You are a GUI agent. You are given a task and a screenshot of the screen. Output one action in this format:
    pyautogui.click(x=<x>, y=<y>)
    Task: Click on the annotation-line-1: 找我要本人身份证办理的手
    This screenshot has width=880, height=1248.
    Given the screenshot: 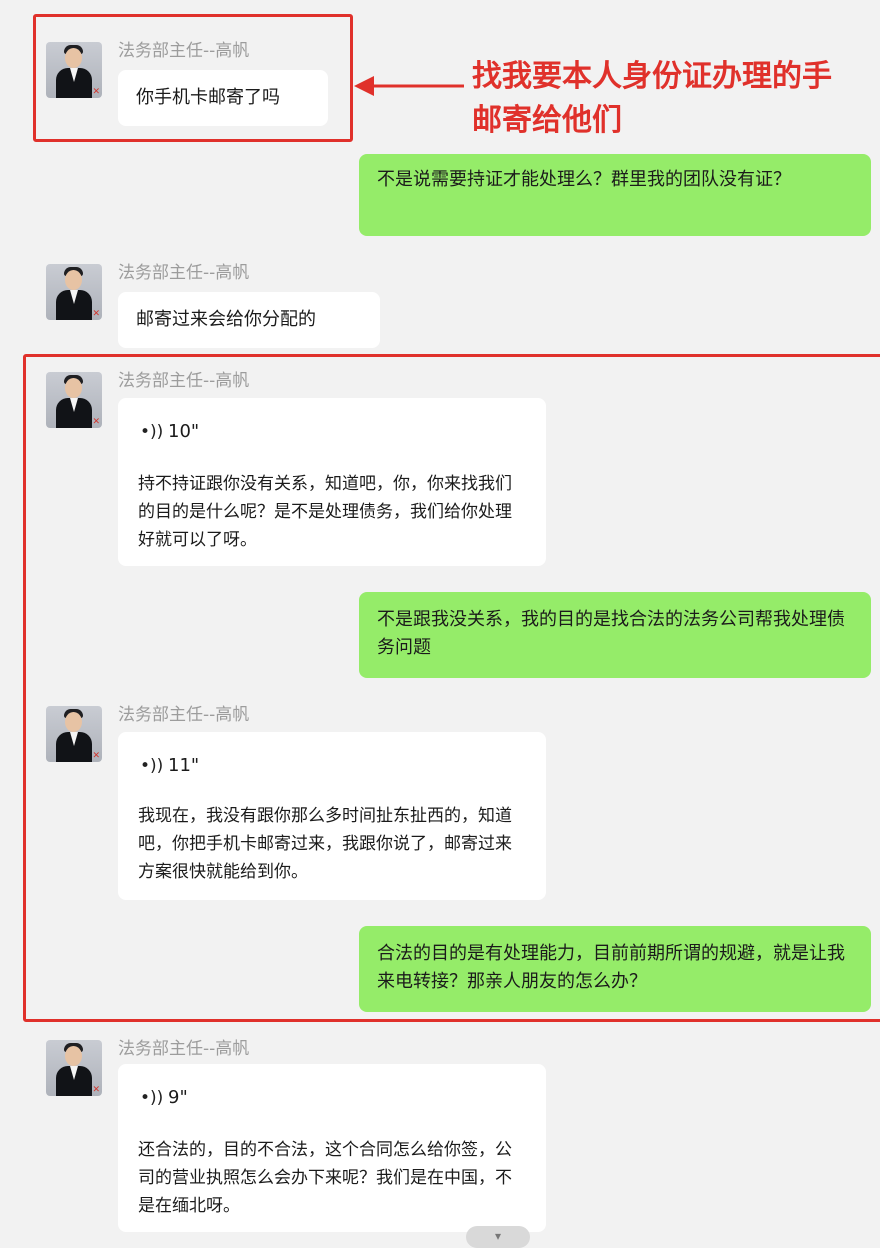 What is the action you would take?
    pyautogui.click(x=652, y=76)
    